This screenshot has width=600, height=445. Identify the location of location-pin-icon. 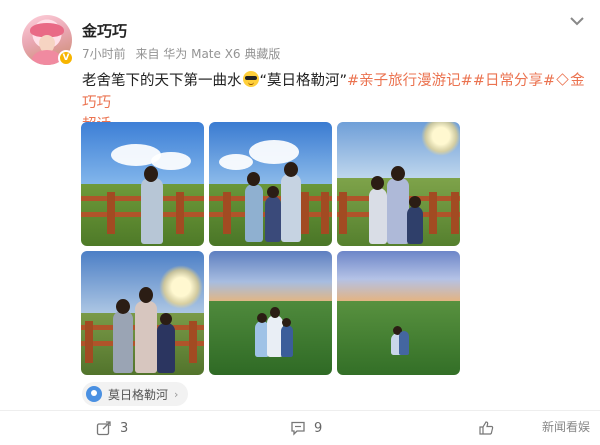
(94, 394).